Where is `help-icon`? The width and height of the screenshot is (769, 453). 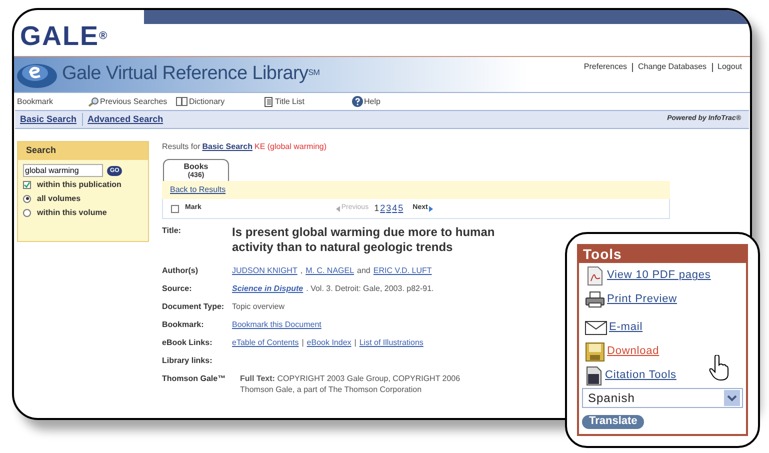 help-icon is located at coordinates (357, 101).